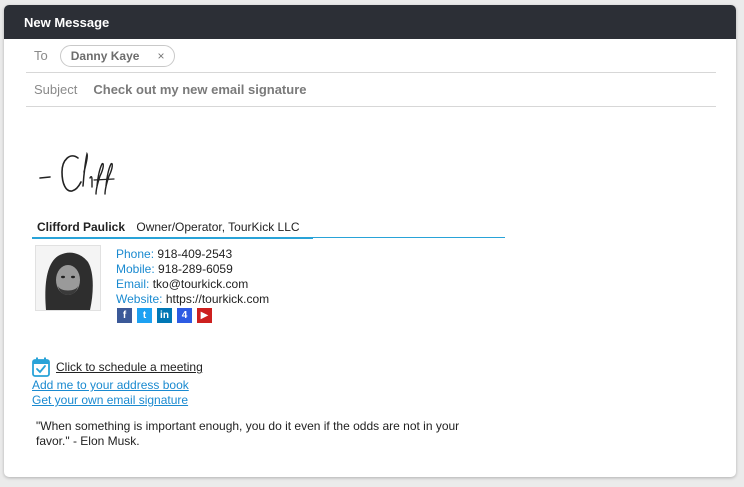 This screenshot has height=487, width=744. I want to click on schedule-meeting-link: Click to schedule a meeting, so click(129, 367).